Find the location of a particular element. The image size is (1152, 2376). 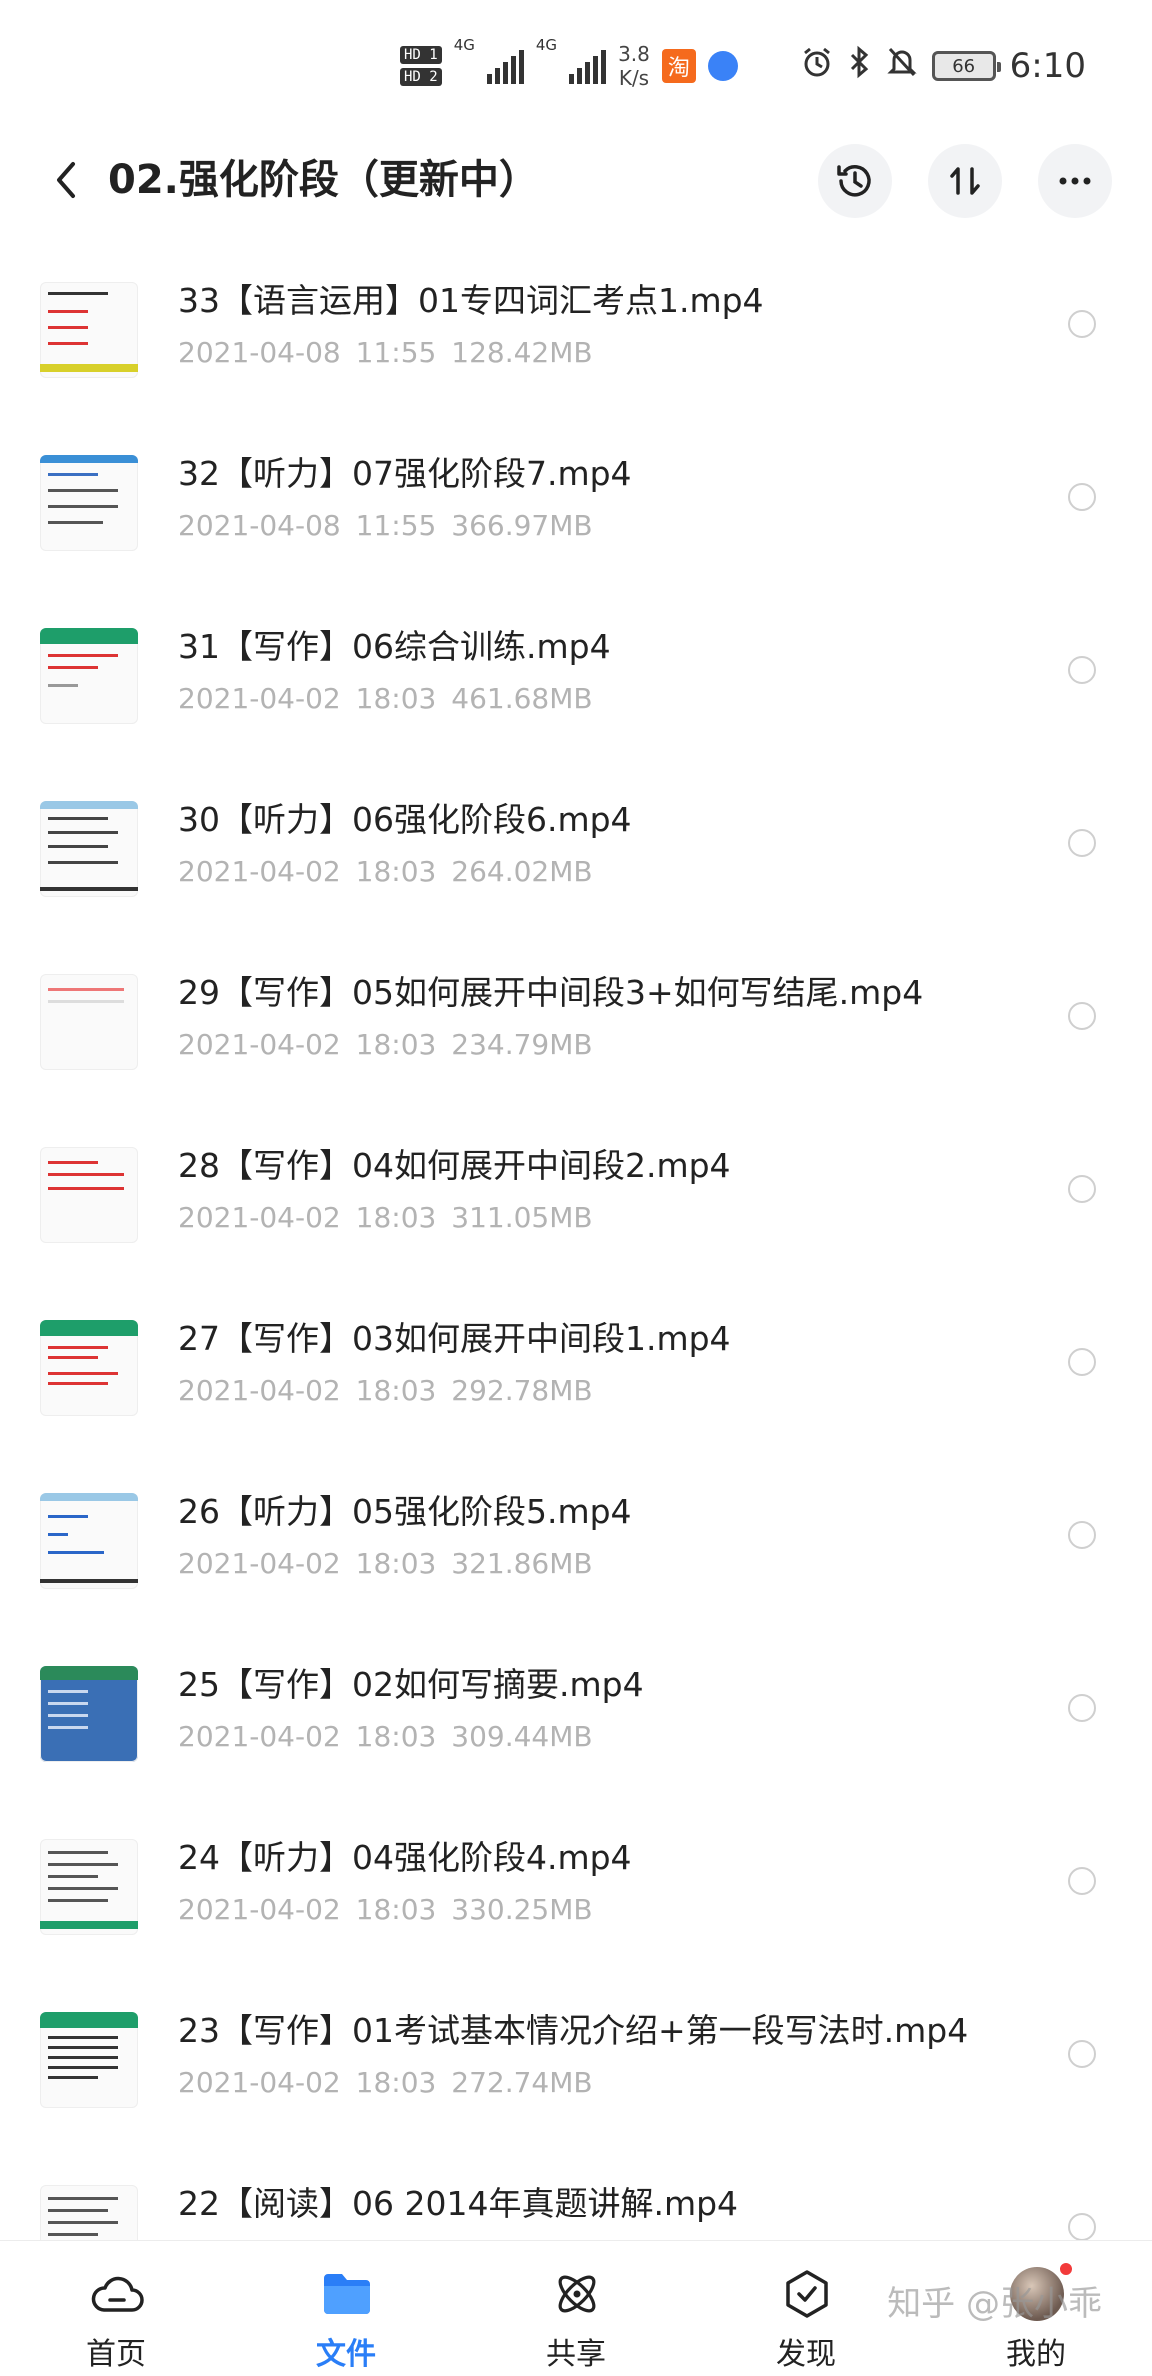

file-meta: 2021-04-02 18:03 292.78MB is located at coordinates (385, 1390).